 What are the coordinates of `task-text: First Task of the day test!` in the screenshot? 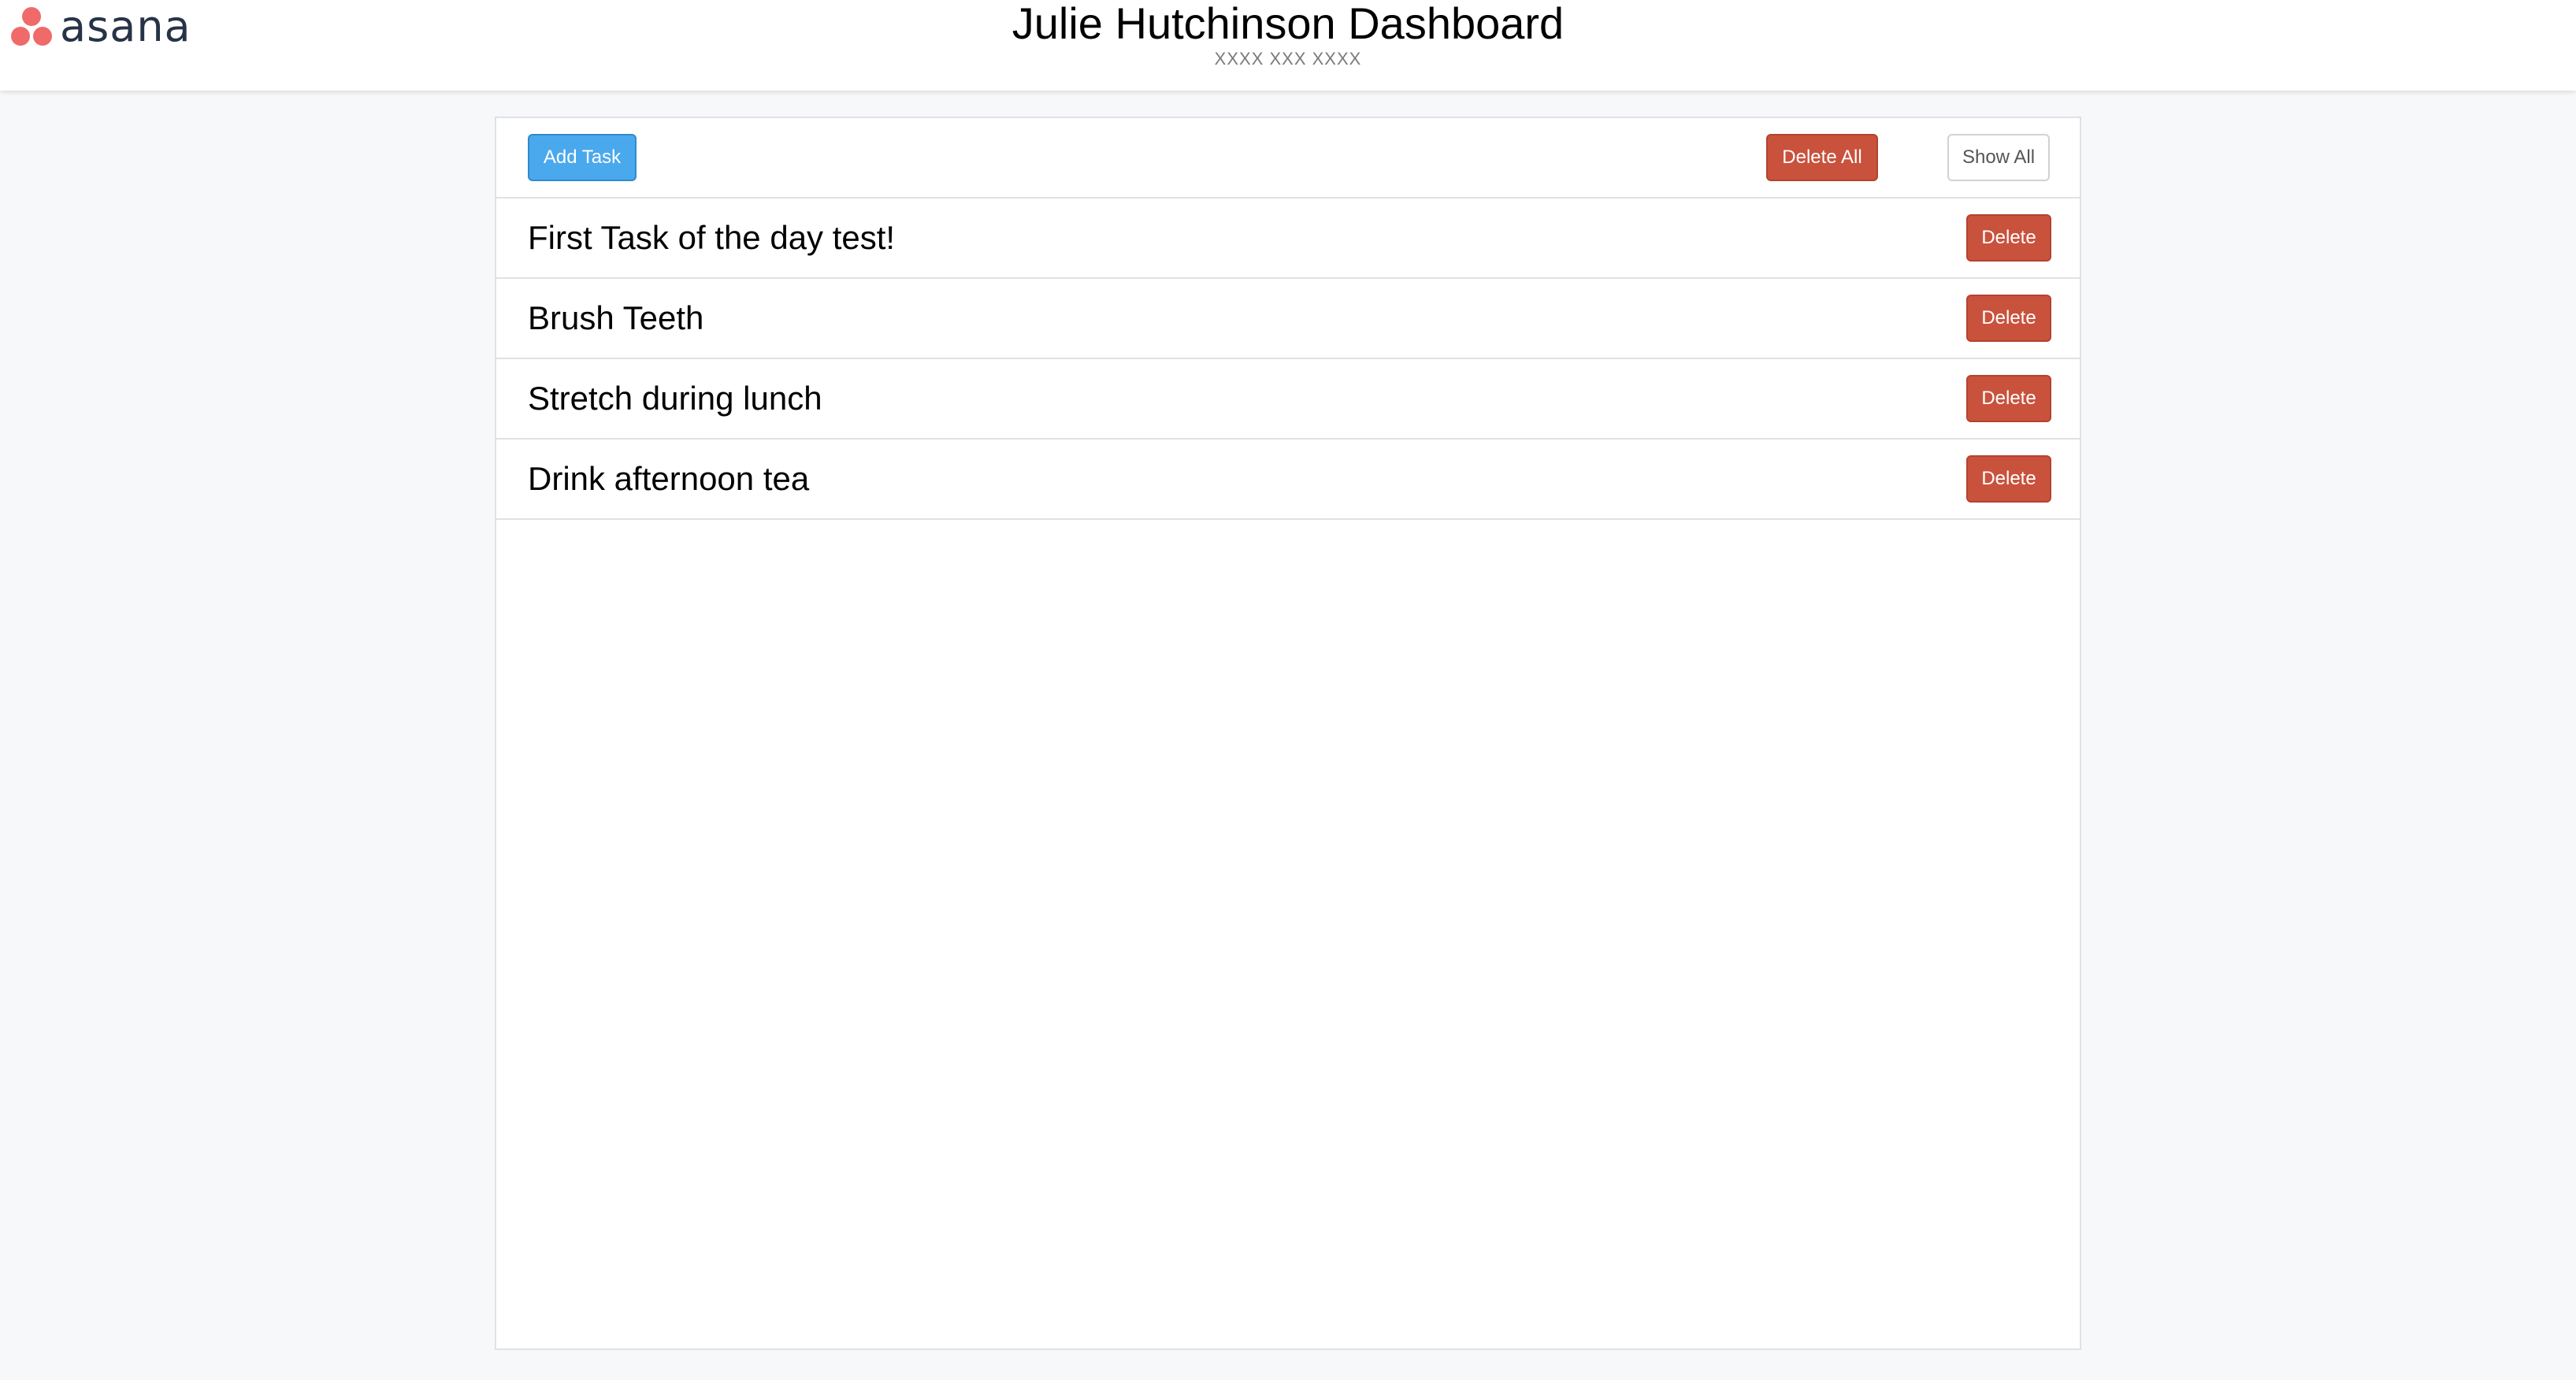 It's located at (712, 238).